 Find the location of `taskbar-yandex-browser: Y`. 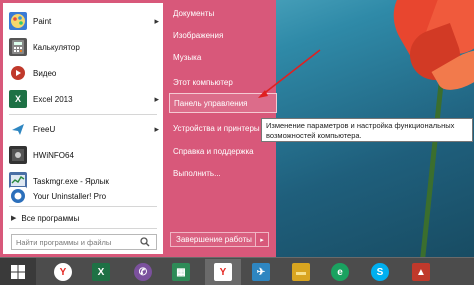

taskbar-yandex-browser: Y is located at coordinates (63, 272).